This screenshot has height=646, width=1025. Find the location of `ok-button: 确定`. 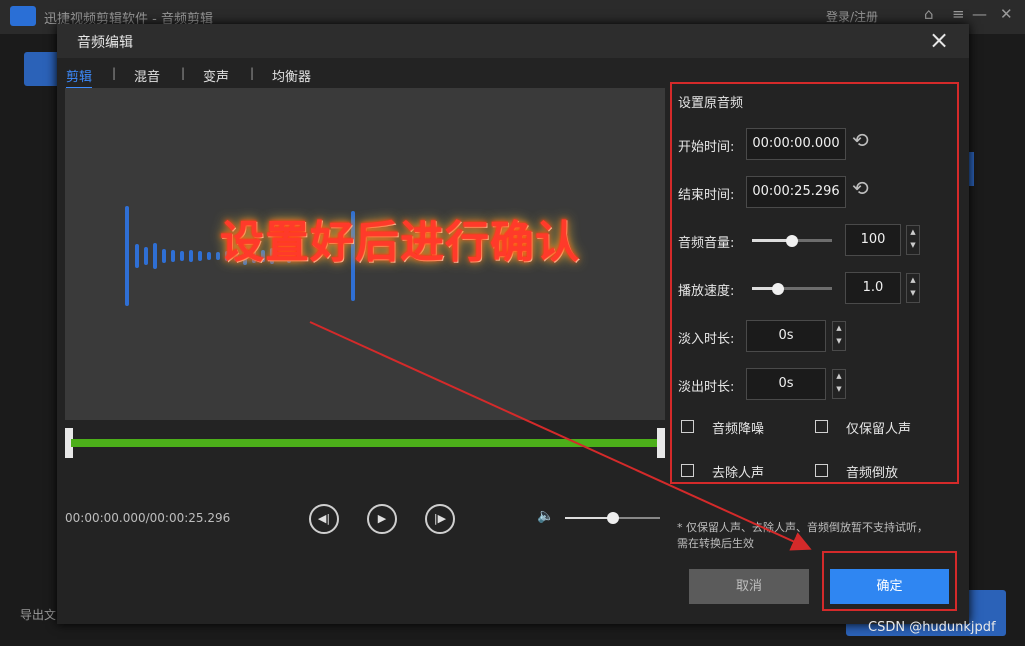

ok-button: 确定 is located at coordinates (889, 586).